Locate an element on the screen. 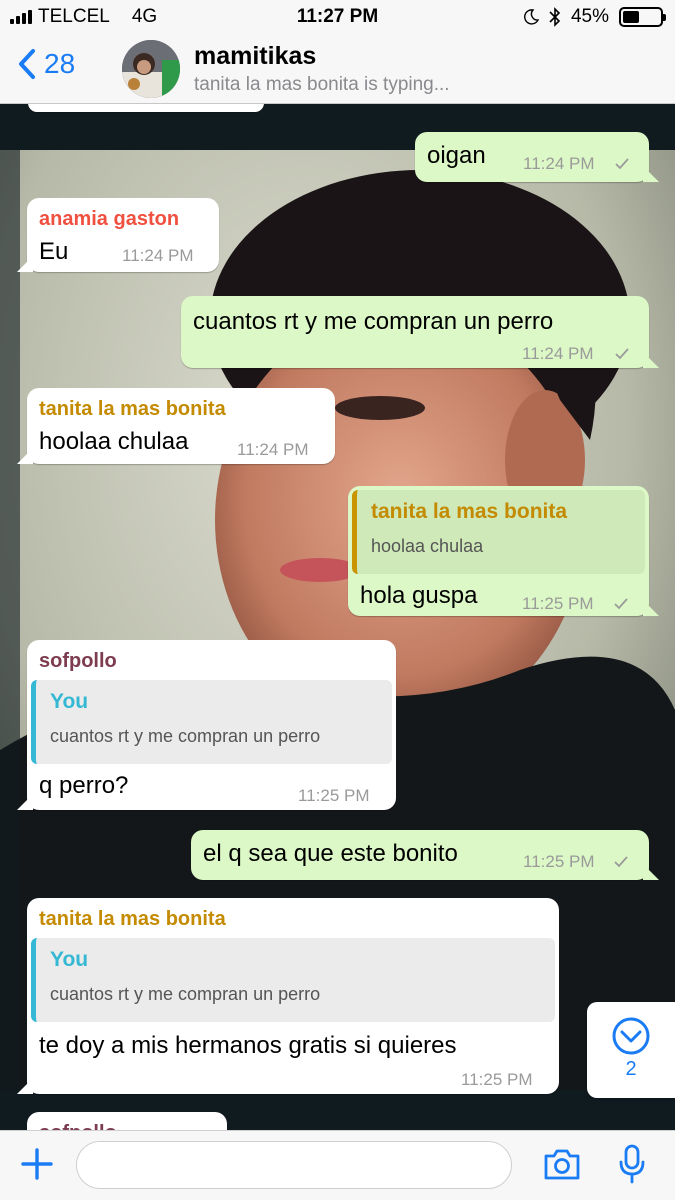 Image resolution: width=675 pixels, height=1200 pixels. battery-percent: 45% is located at coordinates (589, 16).